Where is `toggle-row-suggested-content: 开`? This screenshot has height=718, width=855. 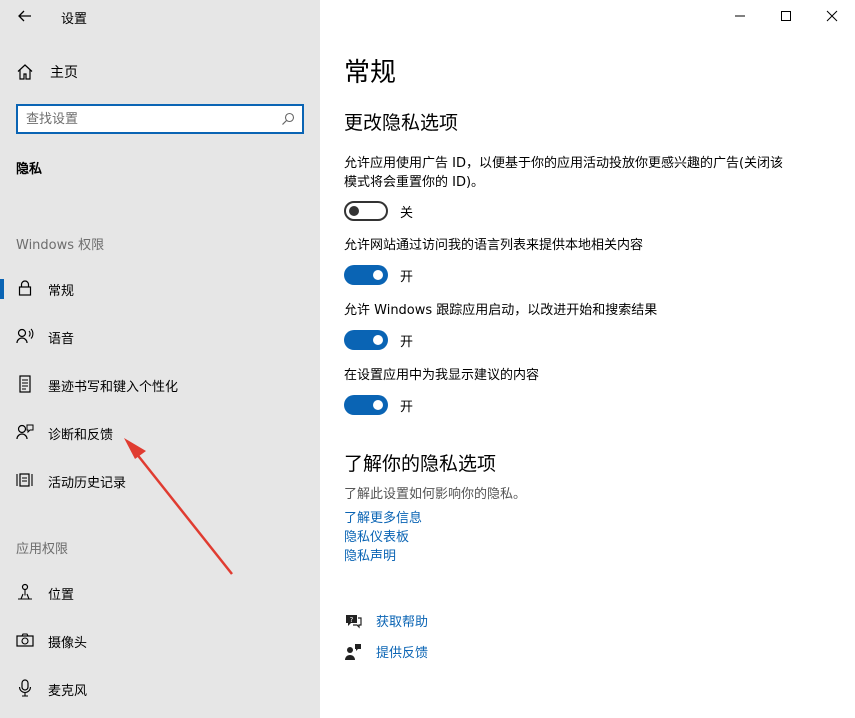
toggle-row-suggested-content: 开 is located at coordinates (378, 405).